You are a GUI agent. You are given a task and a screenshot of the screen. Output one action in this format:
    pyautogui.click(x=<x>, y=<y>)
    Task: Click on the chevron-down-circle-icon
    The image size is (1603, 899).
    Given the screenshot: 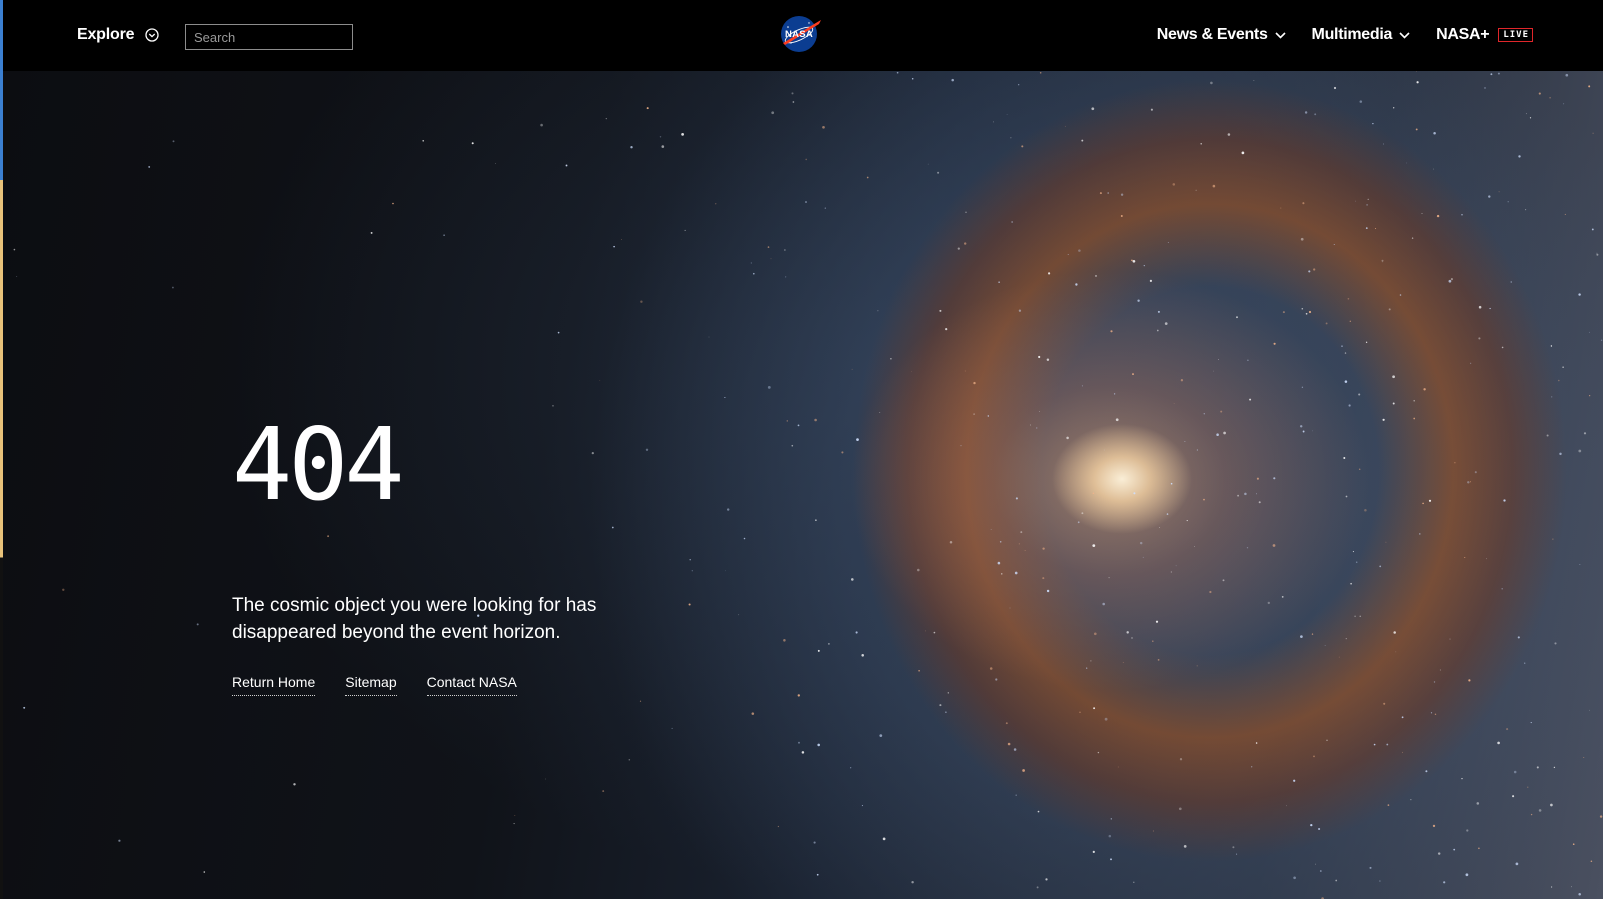 What is the action you would take?
    pyautogui.click(x=152, y=35)
    